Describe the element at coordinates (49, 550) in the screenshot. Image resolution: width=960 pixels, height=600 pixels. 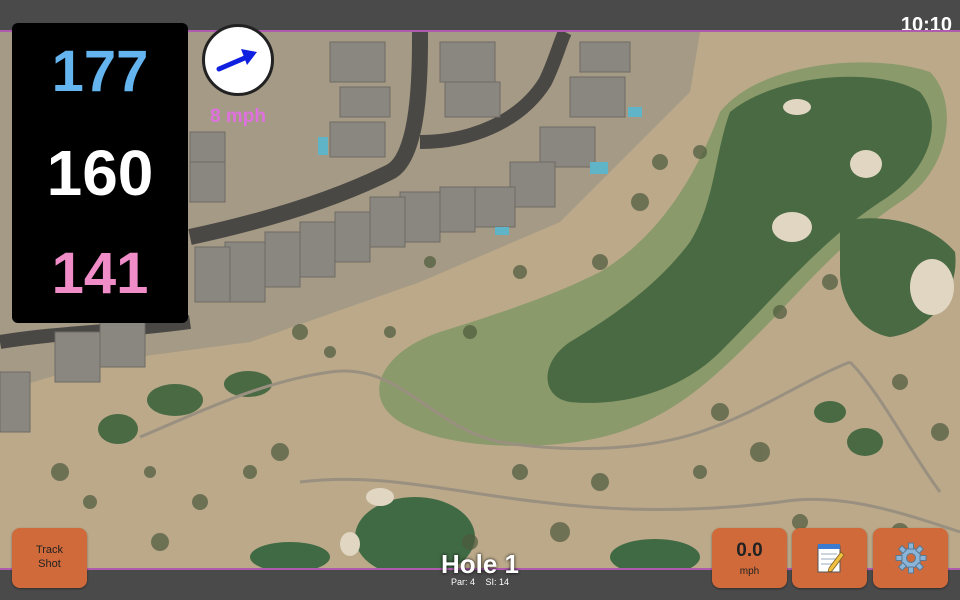
I see `track-shot-label-line1: Track` at that location.